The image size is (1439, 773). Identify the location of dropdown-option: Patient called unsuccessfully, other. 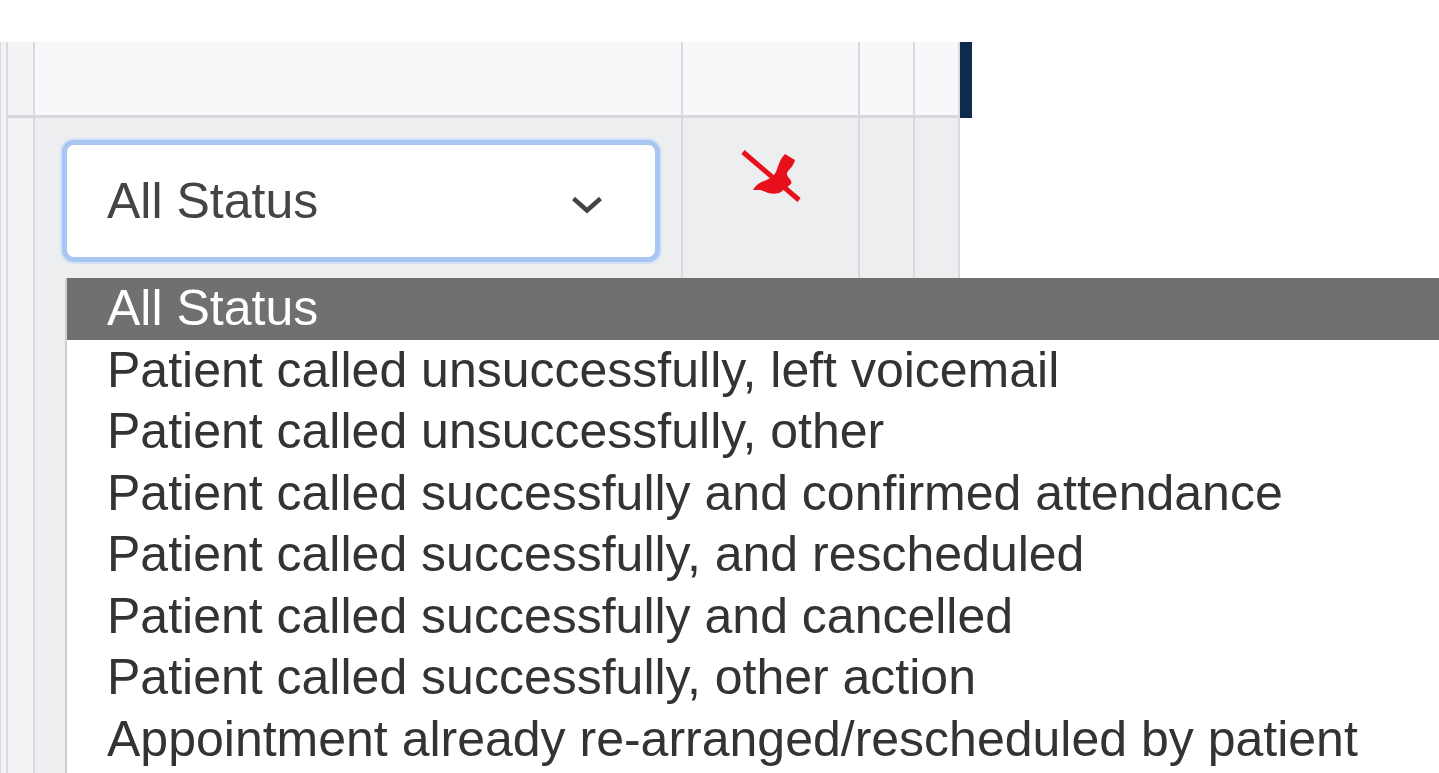
(476, 432).